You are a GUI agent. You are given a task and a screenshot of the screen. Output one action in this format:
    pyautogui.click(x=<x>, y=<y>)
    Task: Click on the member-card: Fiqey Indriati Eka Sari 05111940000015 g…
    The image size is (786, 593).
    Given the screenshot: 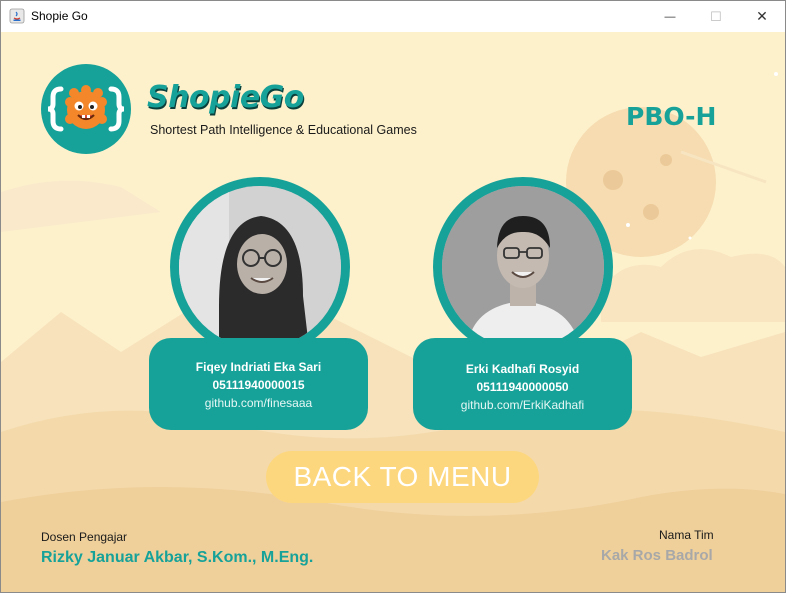 What is the action you would take?
    pyautogui.click(x=258, y=384)
    